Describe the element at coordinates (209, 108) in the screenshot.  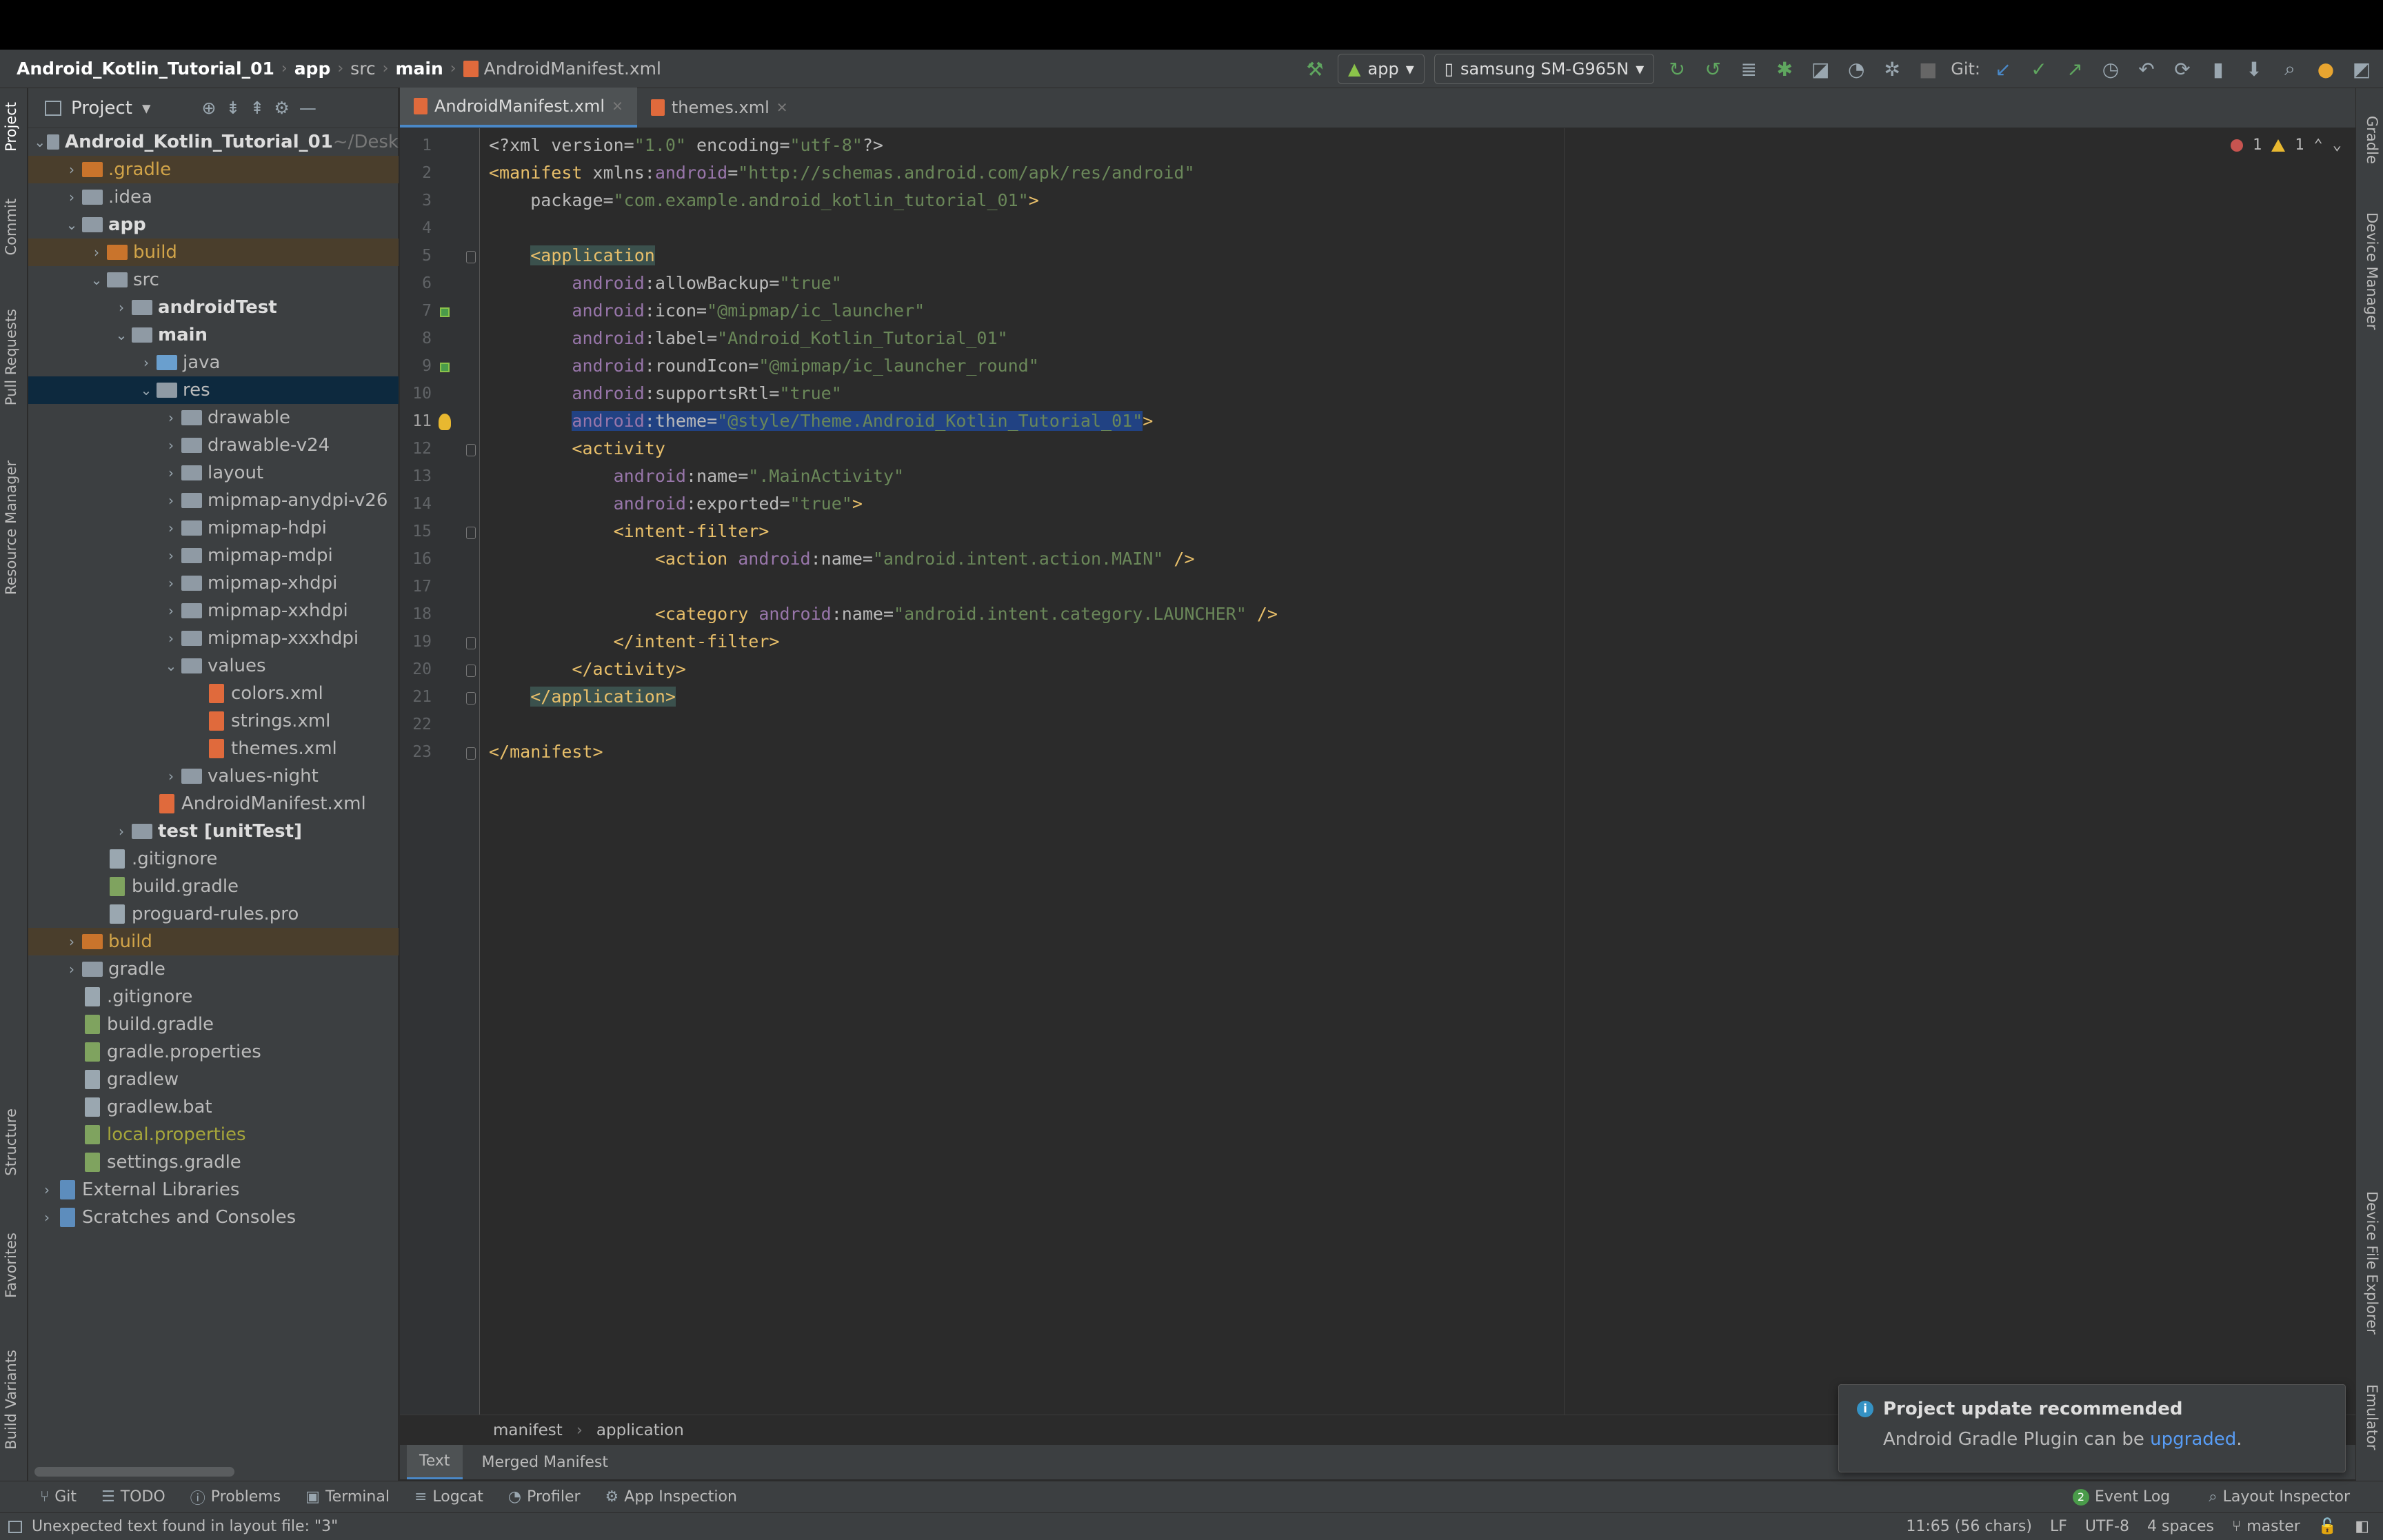
I see `locate-icon: ⊕` at that location.